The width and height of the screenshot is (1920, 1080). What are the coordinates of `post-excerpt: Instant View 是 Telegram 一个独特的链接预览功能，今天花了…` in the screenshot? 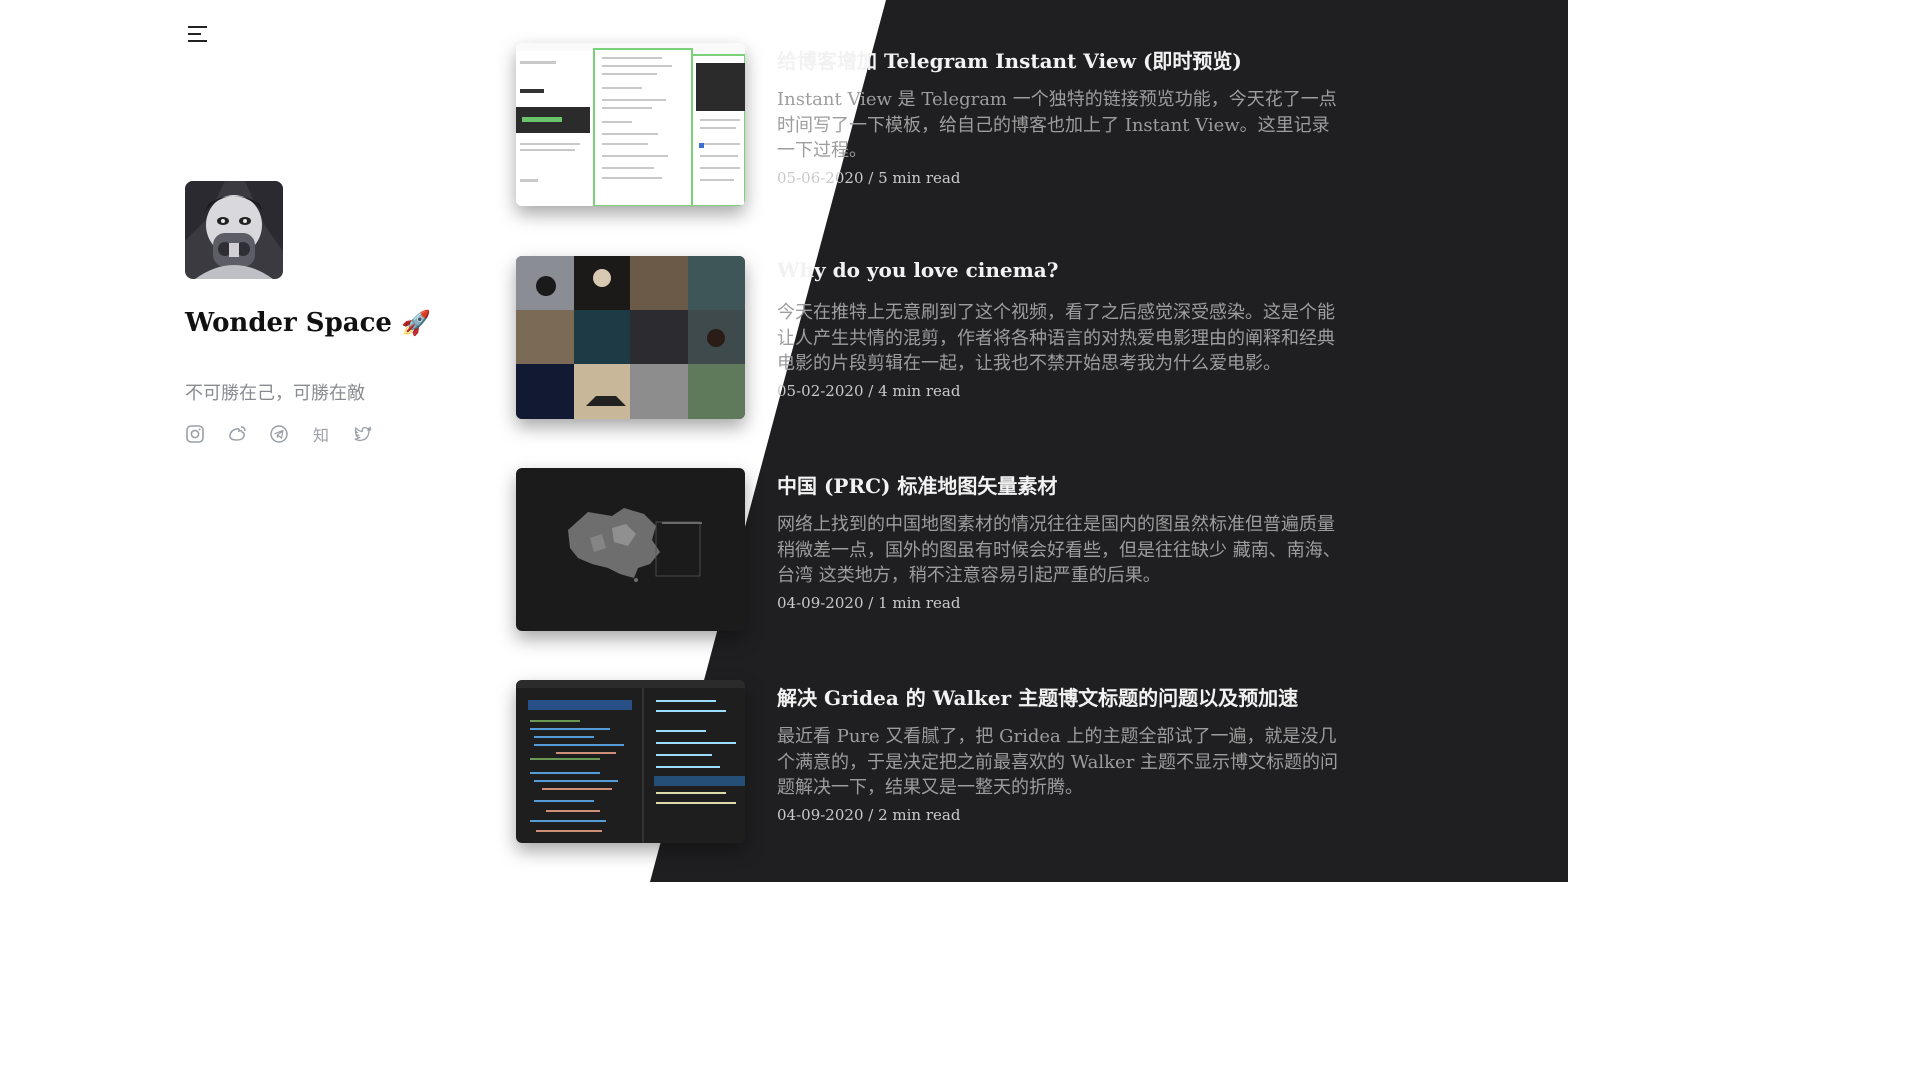 It's located at (1057, 125).